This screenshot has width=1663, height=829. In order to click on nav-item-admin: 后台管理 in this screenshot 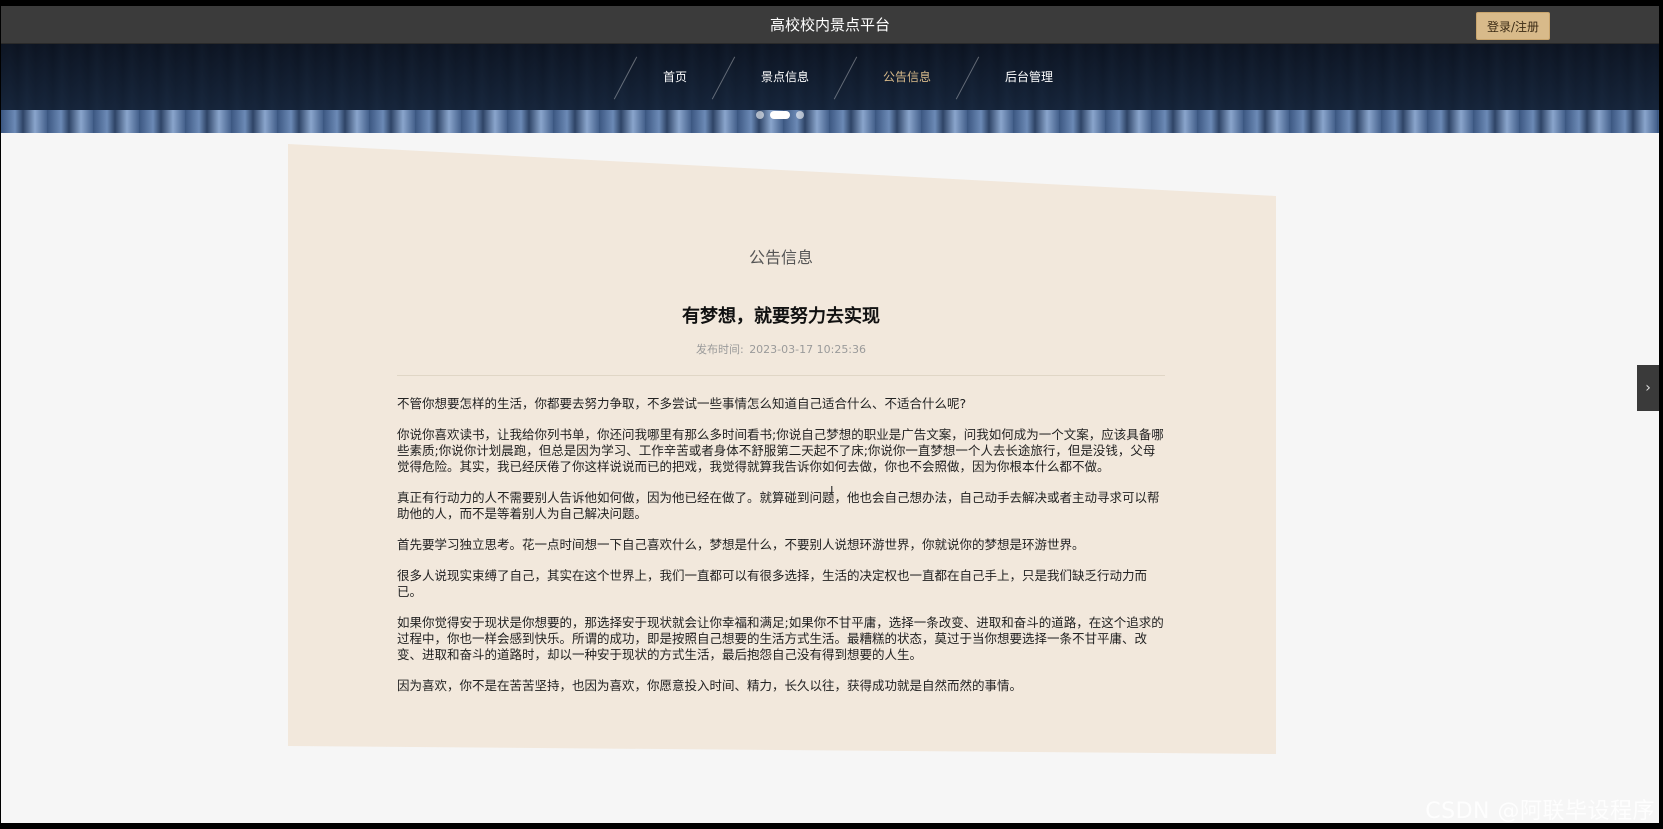, I will do `click(1029, 77)`.